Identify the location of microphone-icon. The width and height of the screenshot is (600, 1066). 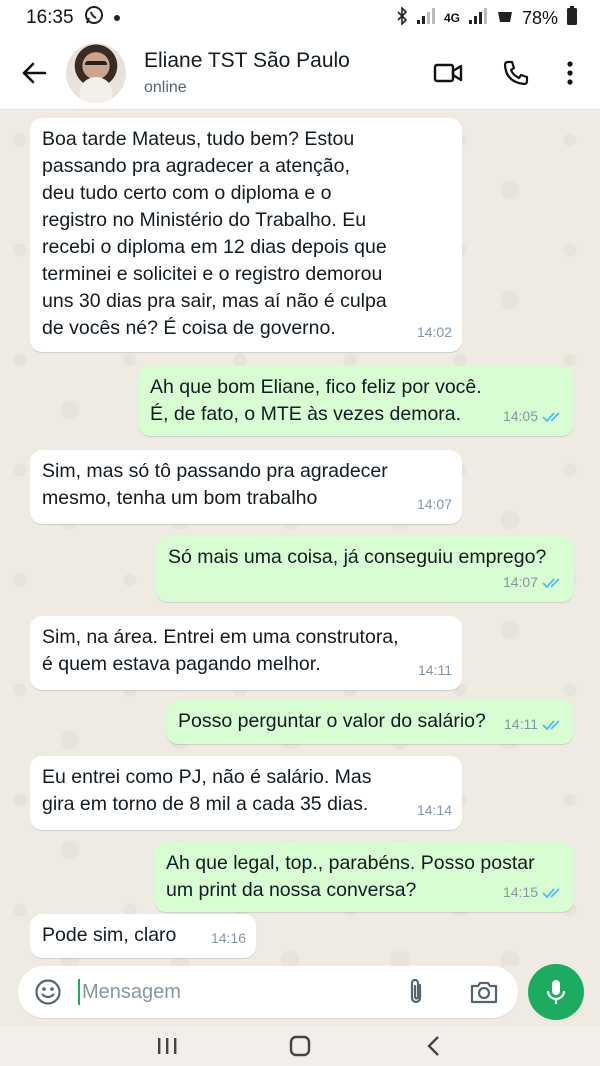
(556, 992).